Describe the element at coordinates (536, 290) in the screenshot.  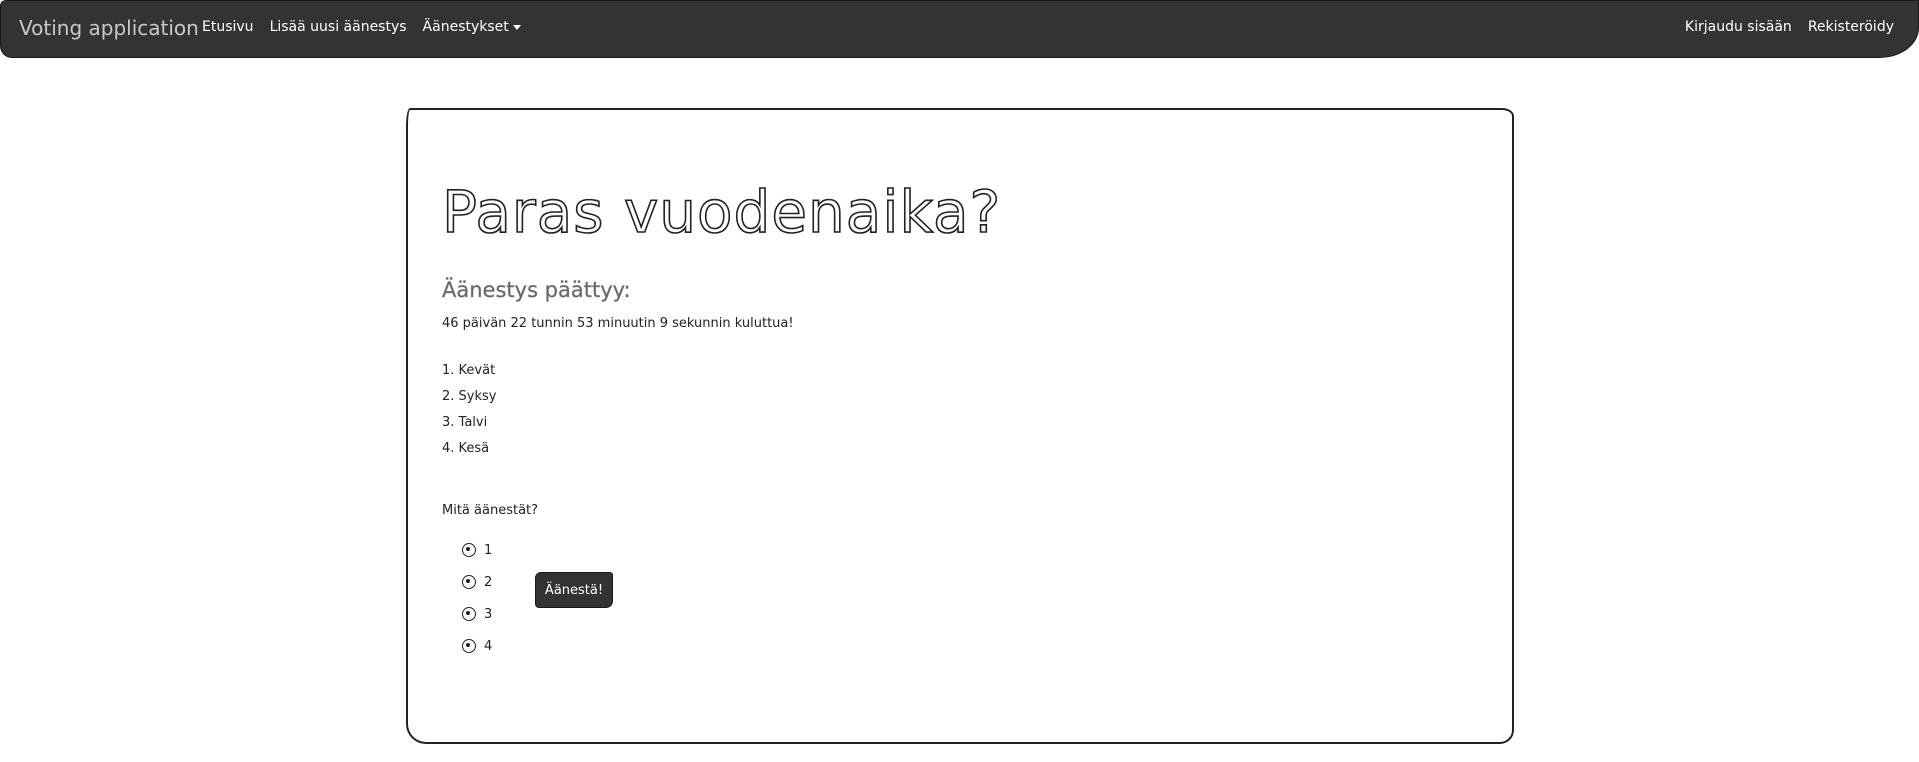
I see `poll-ends-label: Äänestys päättyy:` at that location.